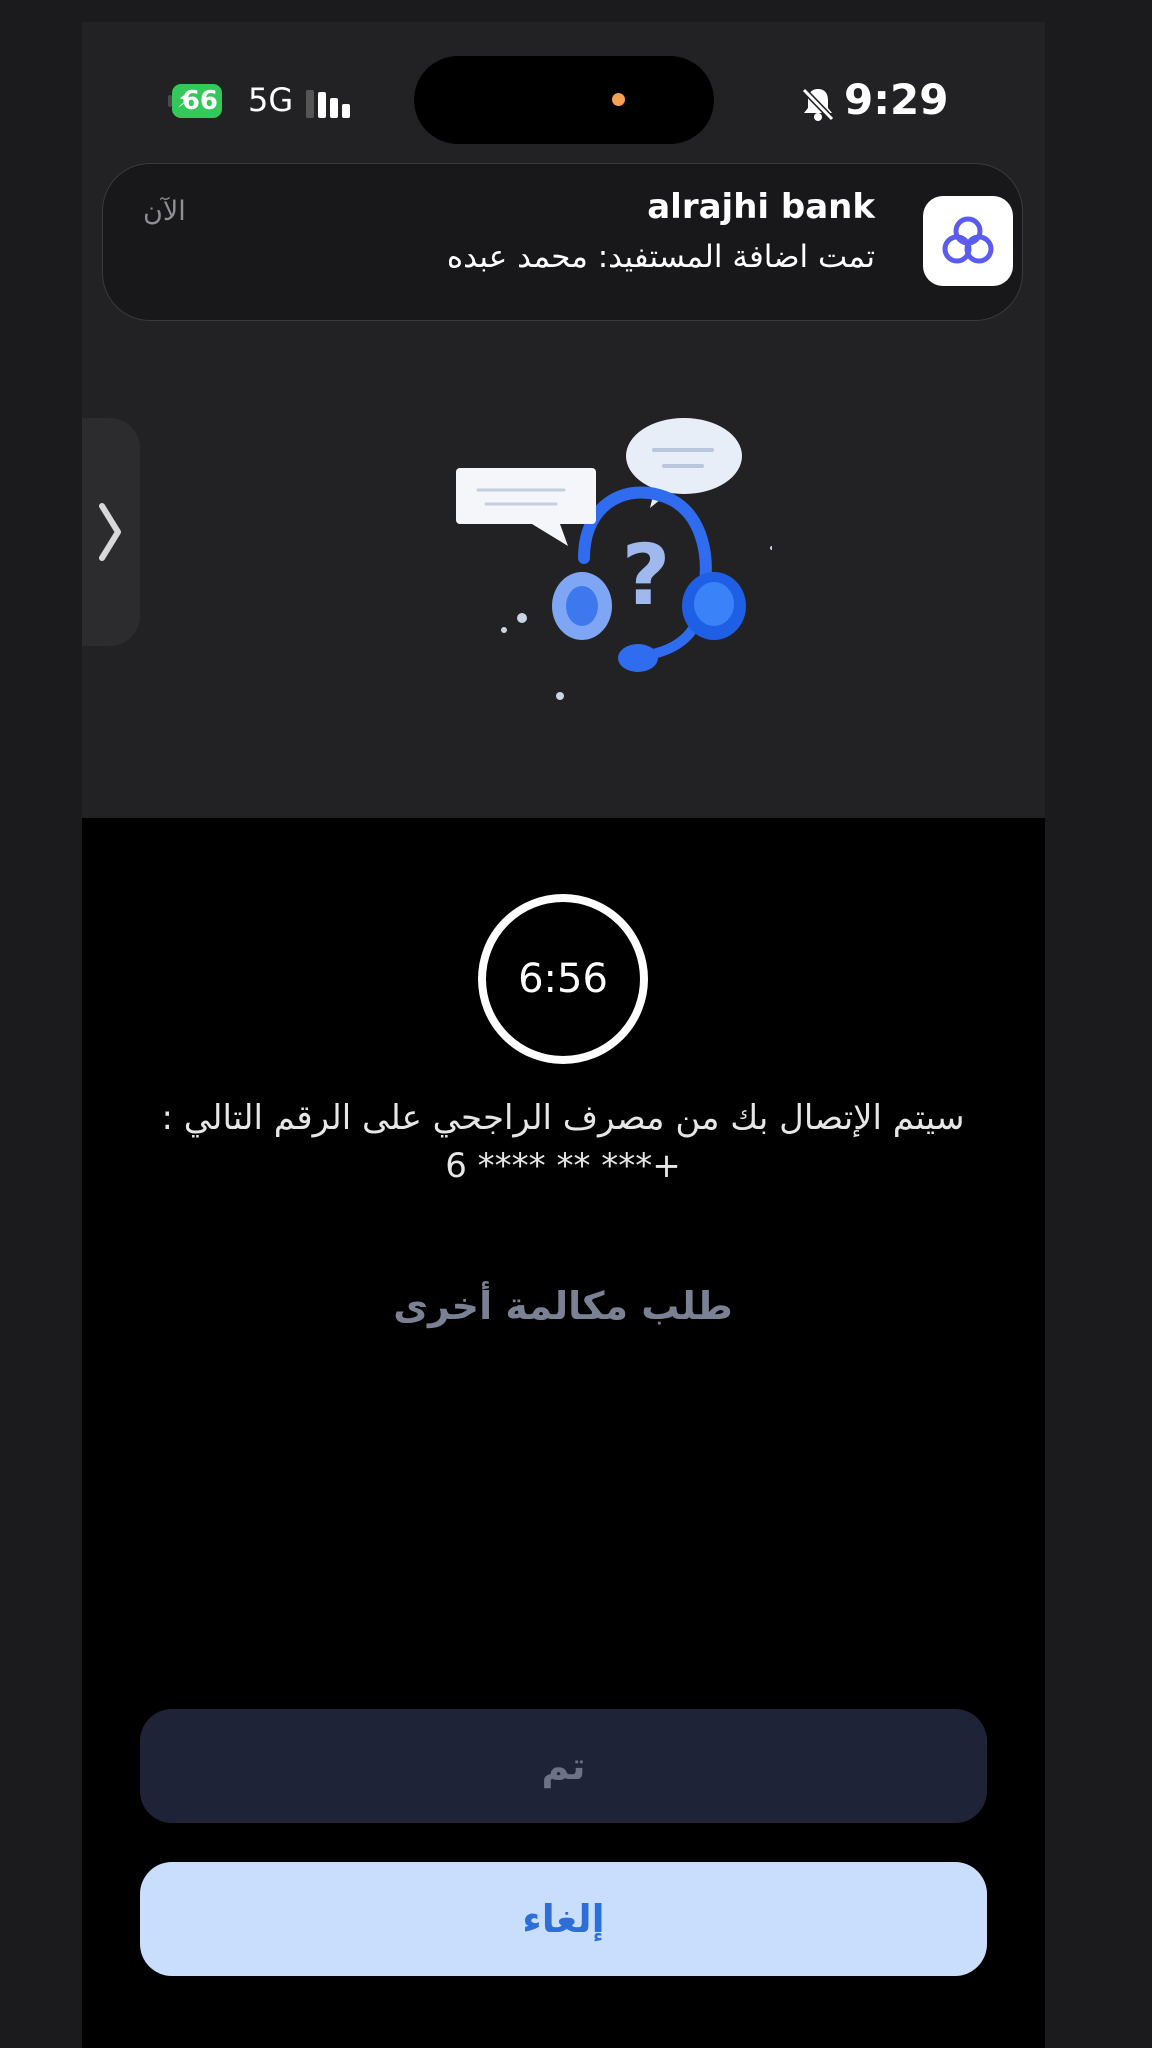  I want to click on chevron-right-icon, so click(110, 532).